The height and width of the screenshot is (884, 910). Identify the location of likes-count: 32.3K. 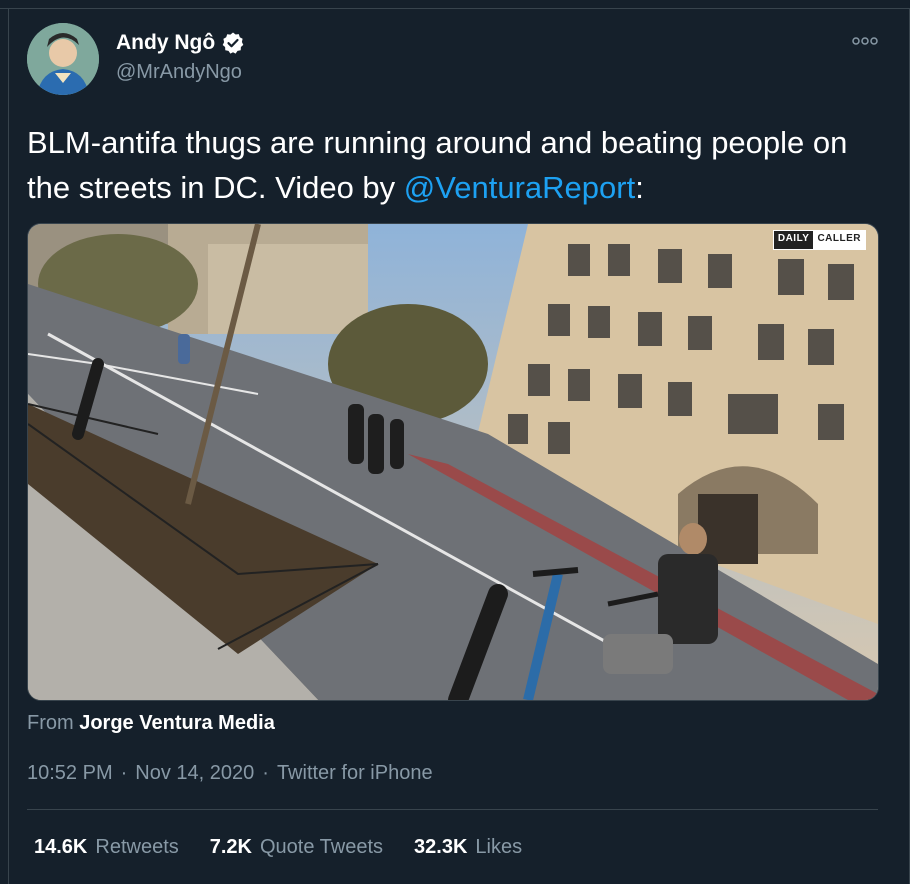
(441, 847).